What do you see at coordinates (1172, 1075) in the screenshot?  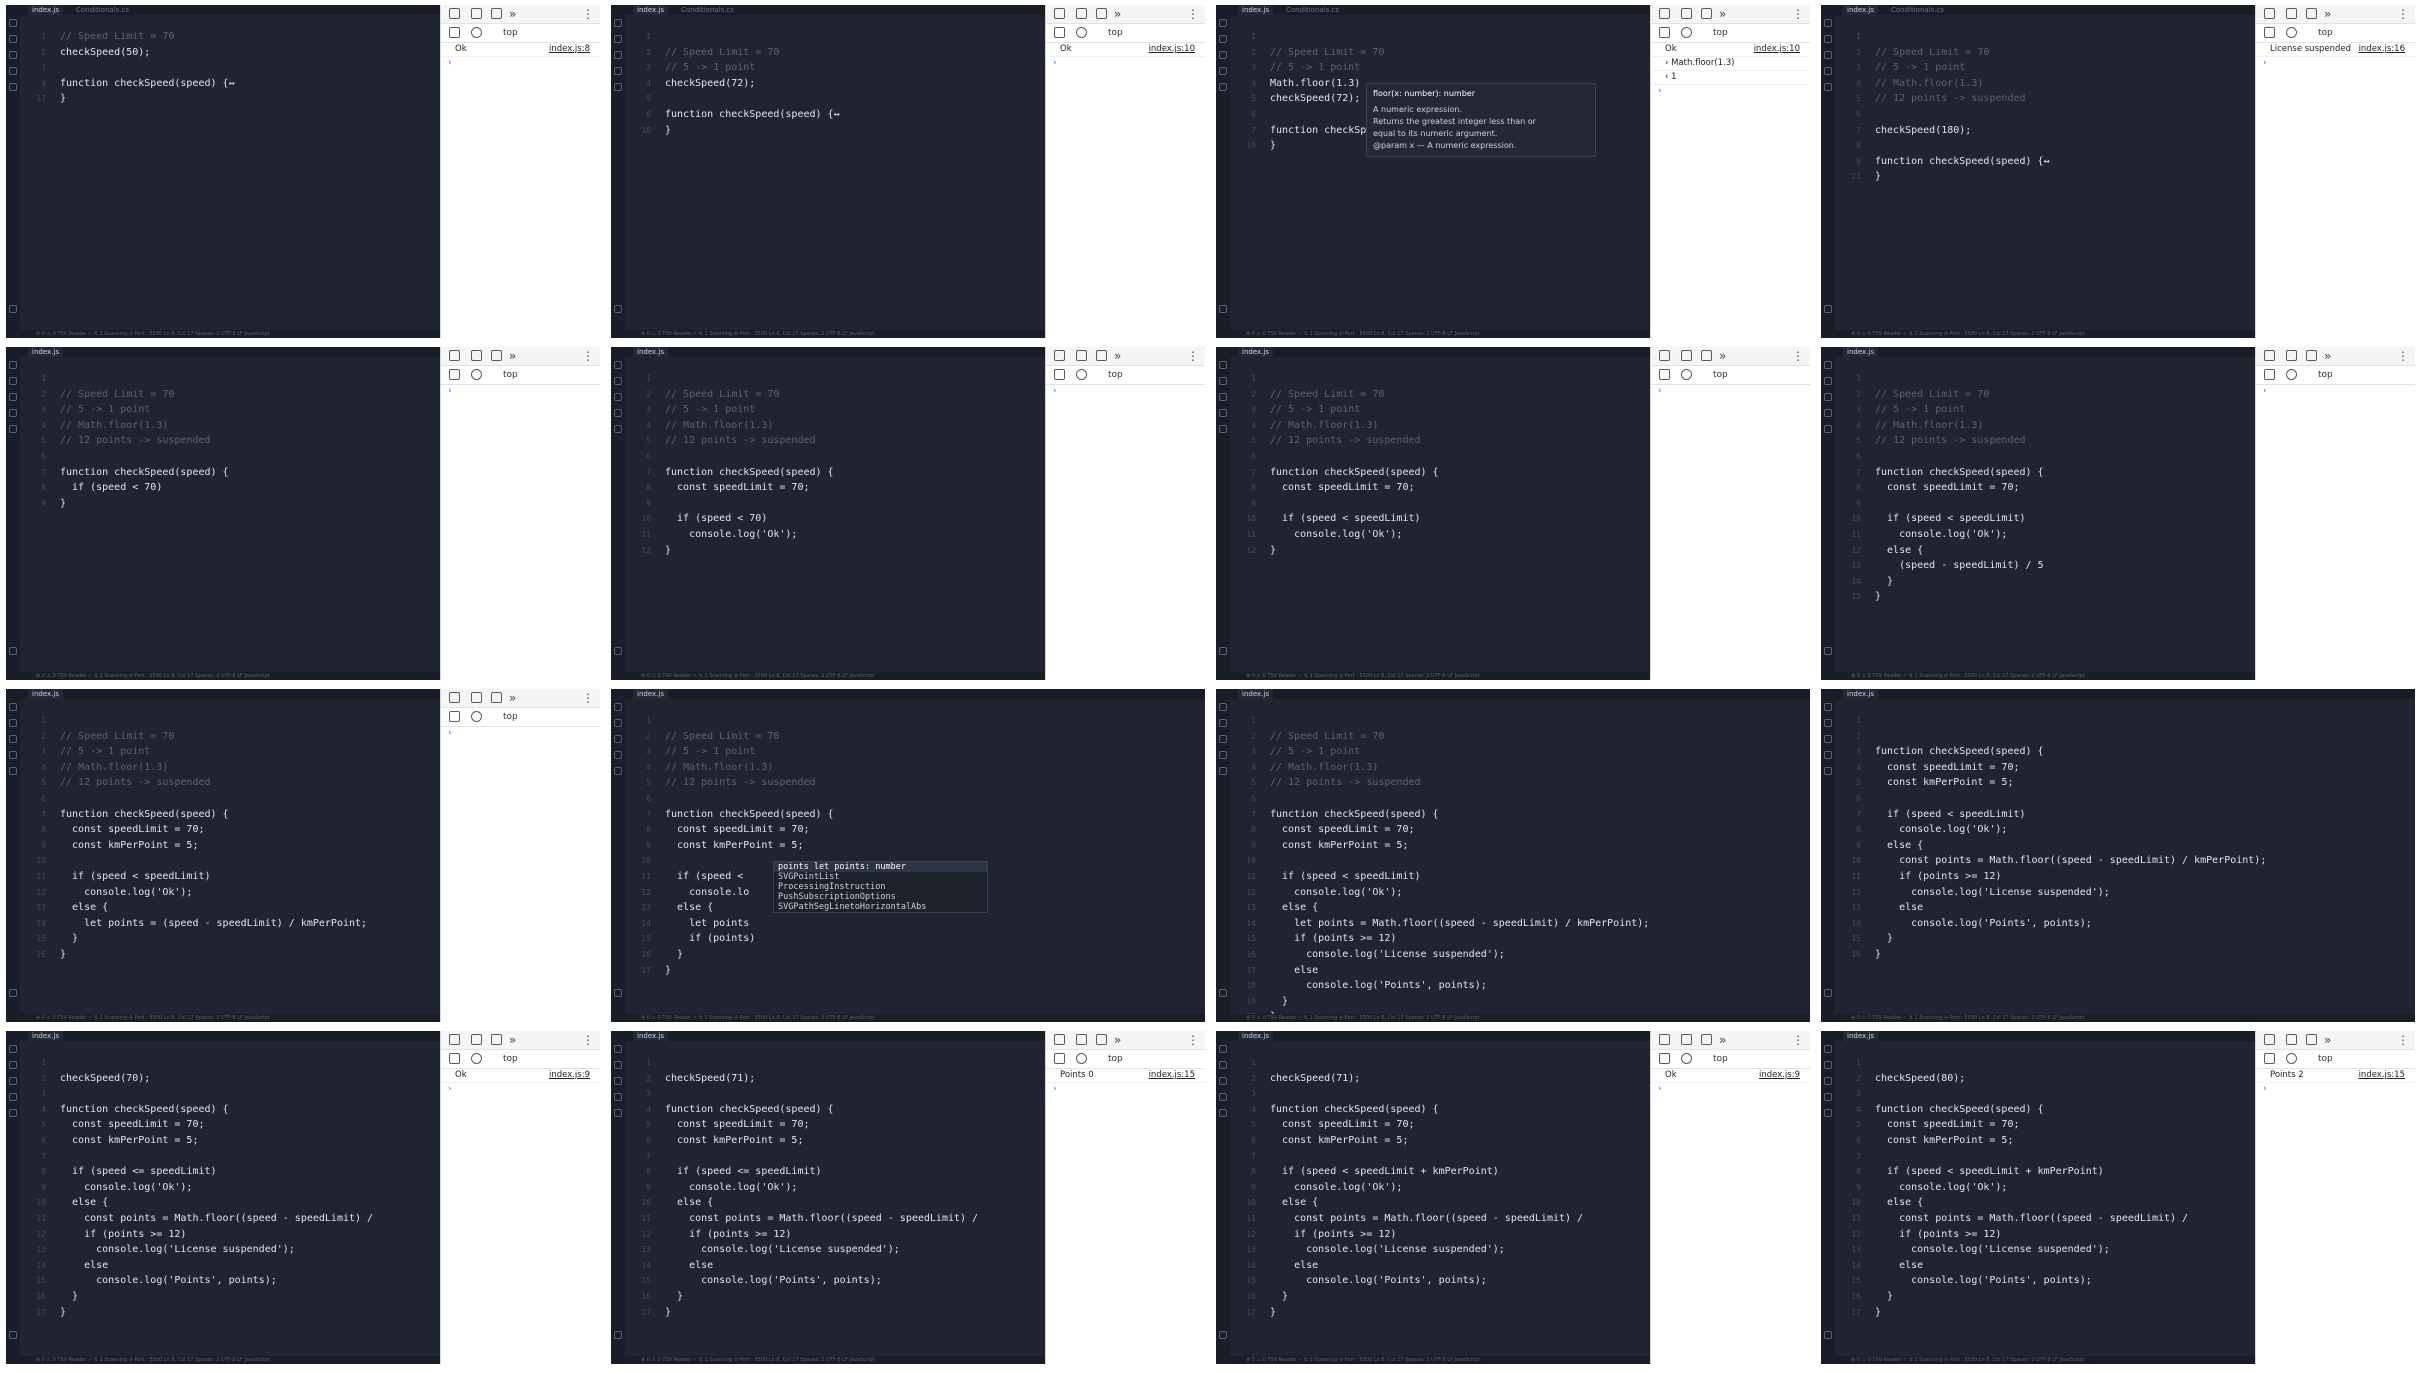 I see `console-source-link: index.js:15` at bounding box center [1172, 1075].